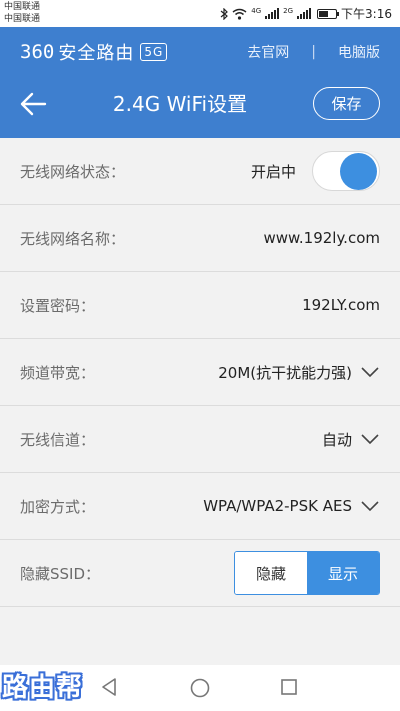  What do you see at coordinates (37, 52) in the screenshot?
I see `brand-number: 360` at bounding box center [37, 52].